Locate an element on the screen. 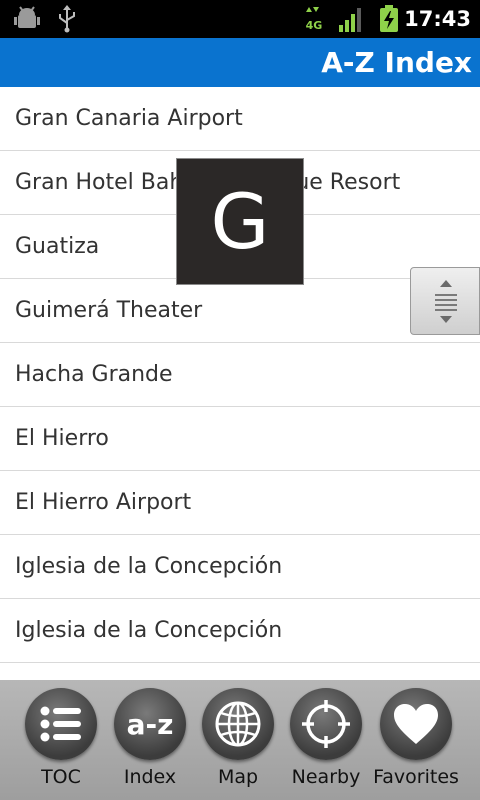 This screenshot has height=800, width=480. list-icon is located at coordinates (61, 724).